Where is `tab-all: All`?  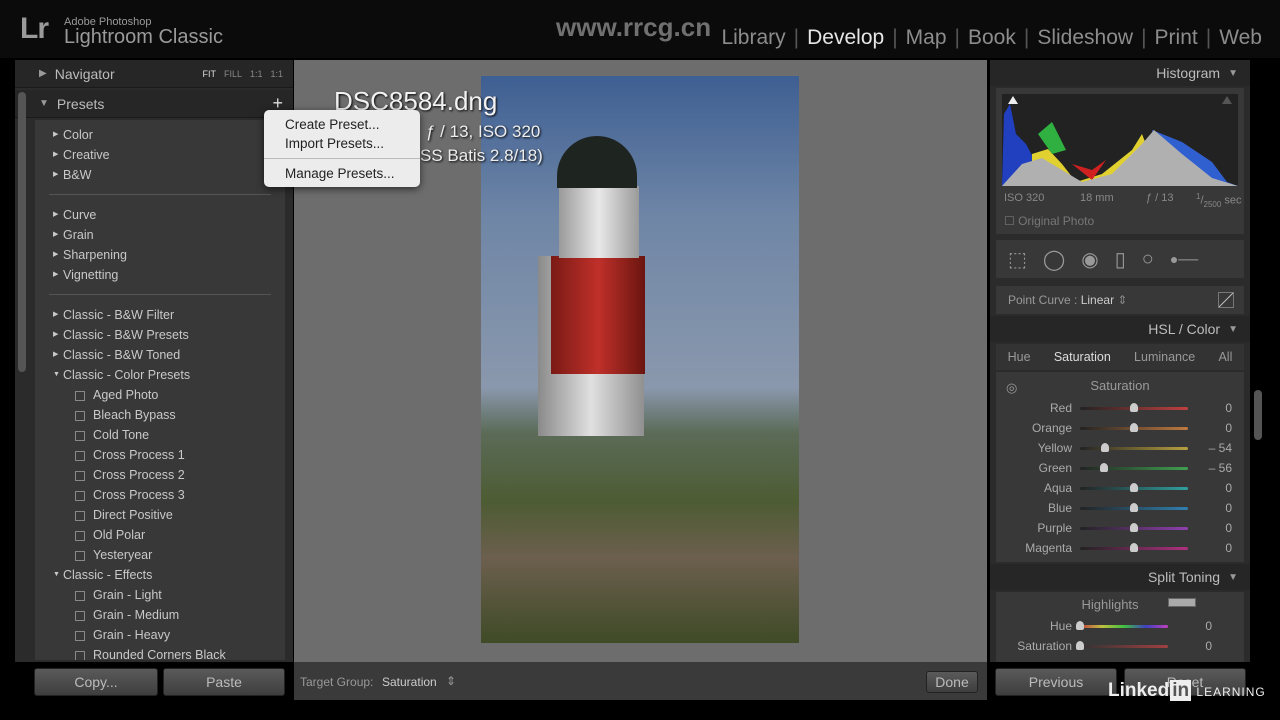 tab-all: All is located at coordinates (1225, 357).